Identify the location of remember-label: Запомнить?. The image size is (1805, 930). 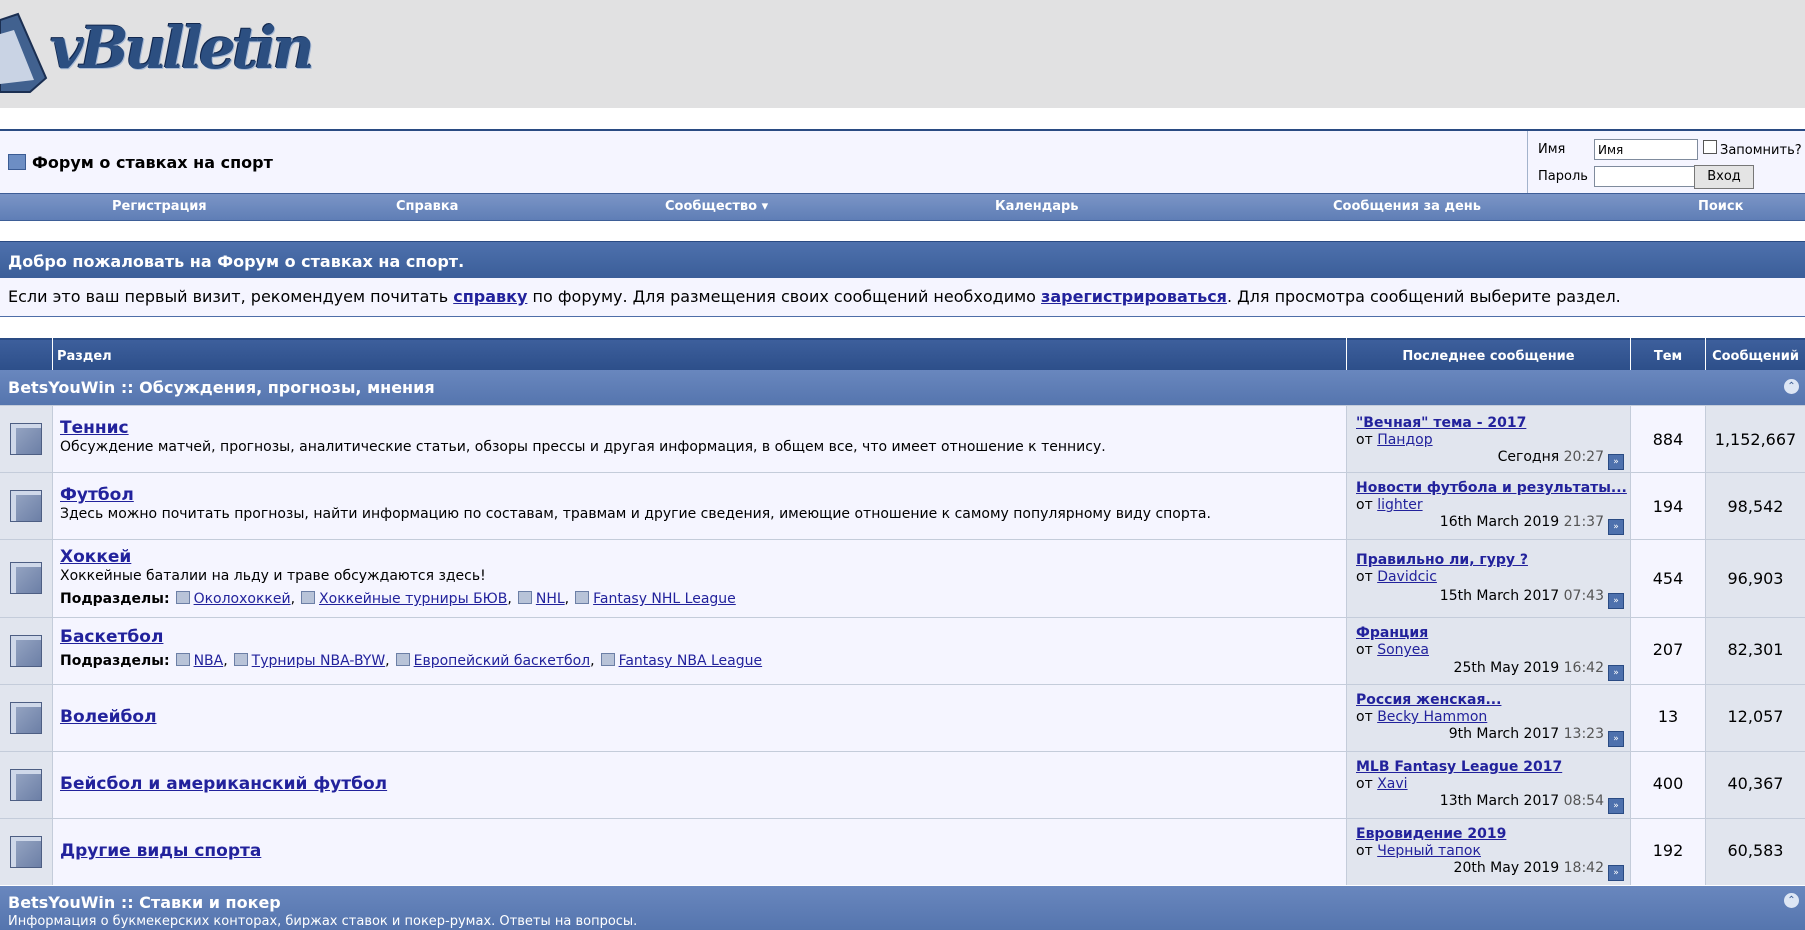
(1761, 150).